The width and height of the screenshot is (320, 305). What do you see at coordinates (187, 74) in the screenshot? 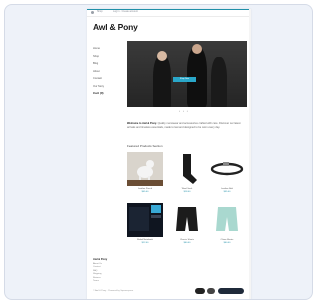
I see `hero-banner: Shop Now` at bounding box center [187, 74].